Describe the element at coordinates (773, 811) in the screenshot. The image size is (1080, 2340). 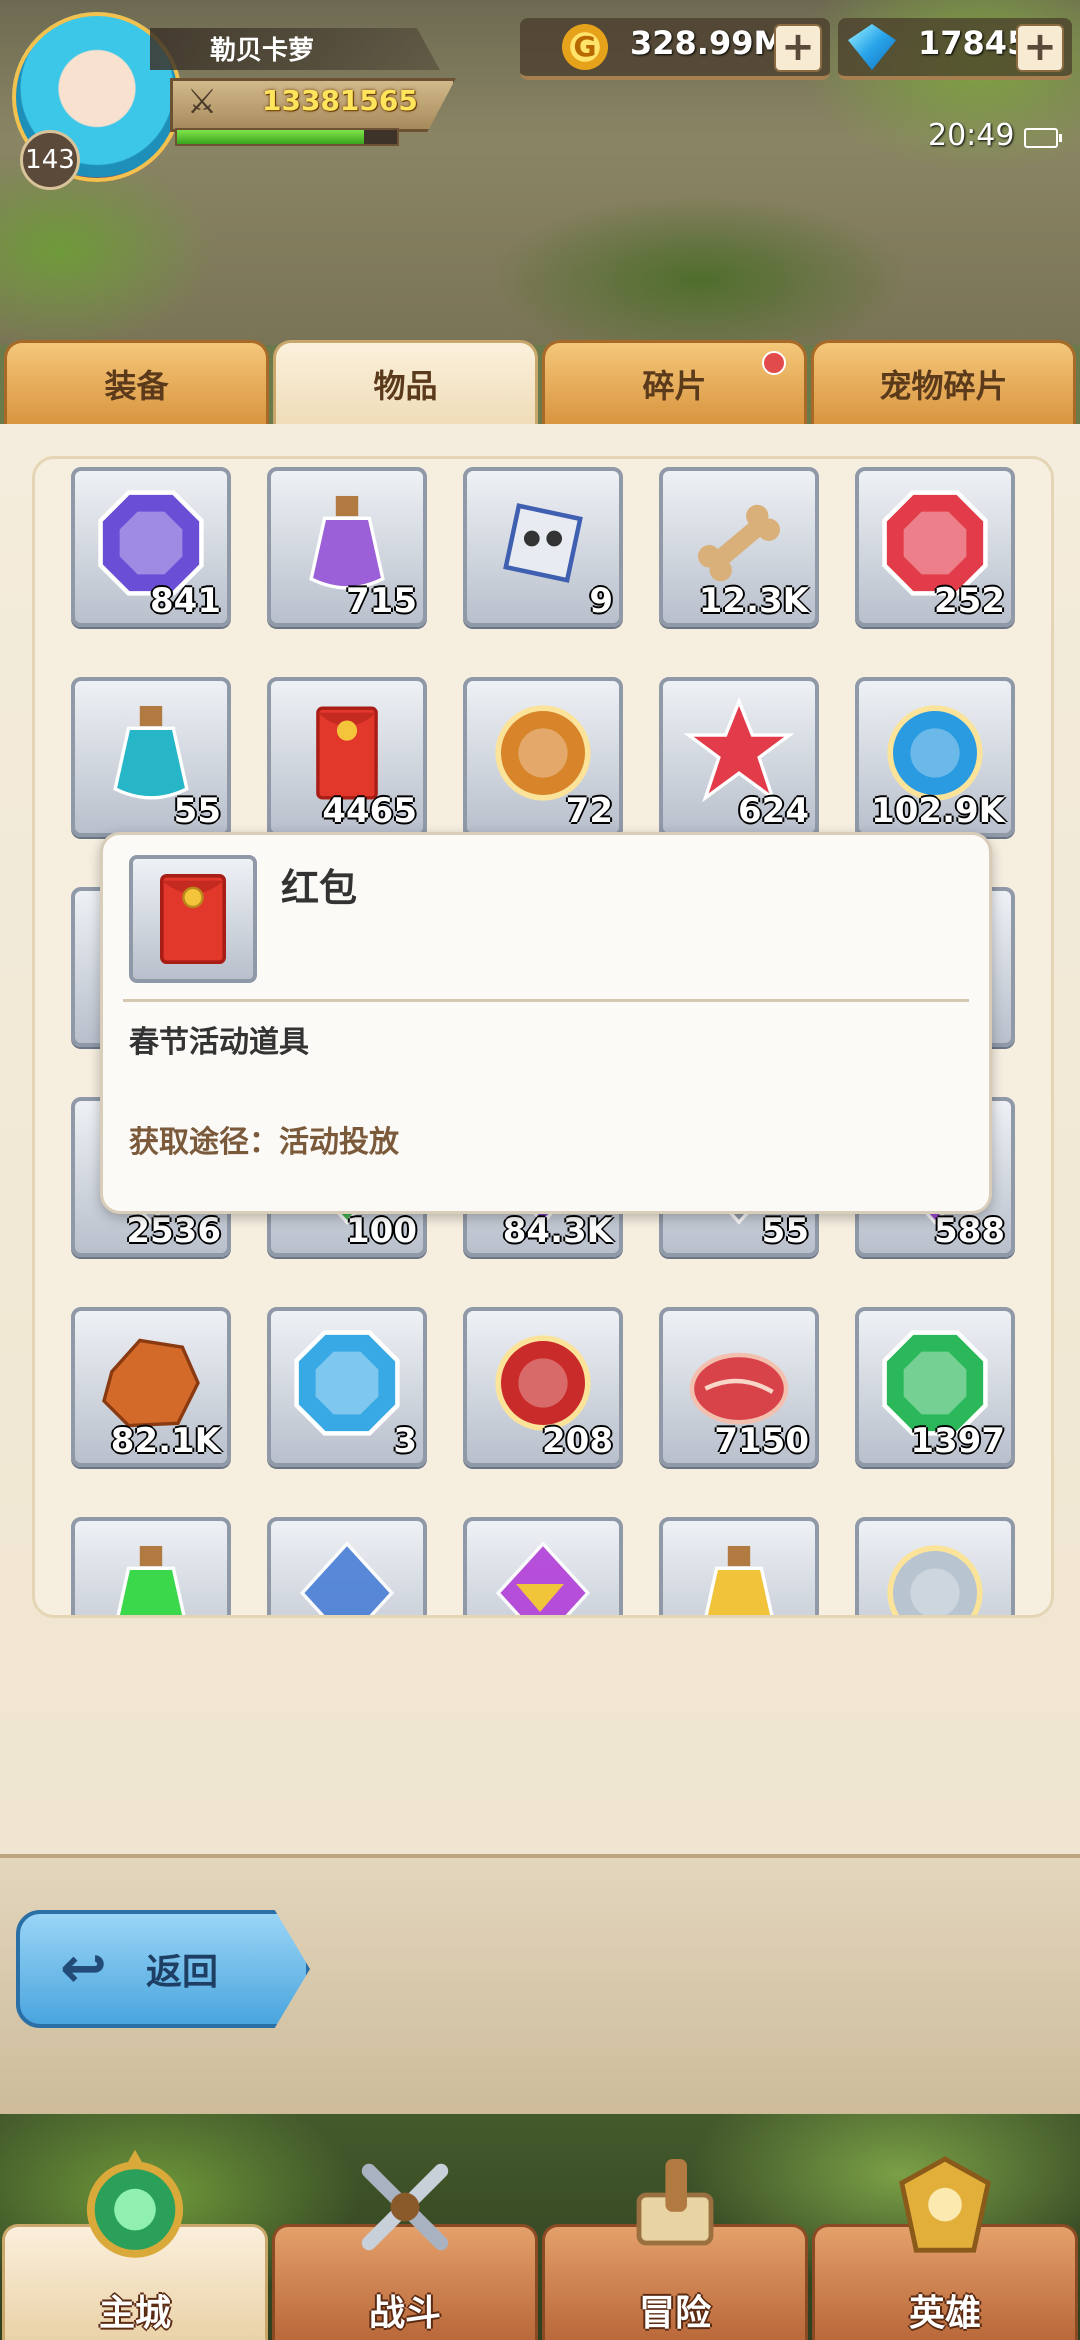
I see `item-quantity: 624` at that location.